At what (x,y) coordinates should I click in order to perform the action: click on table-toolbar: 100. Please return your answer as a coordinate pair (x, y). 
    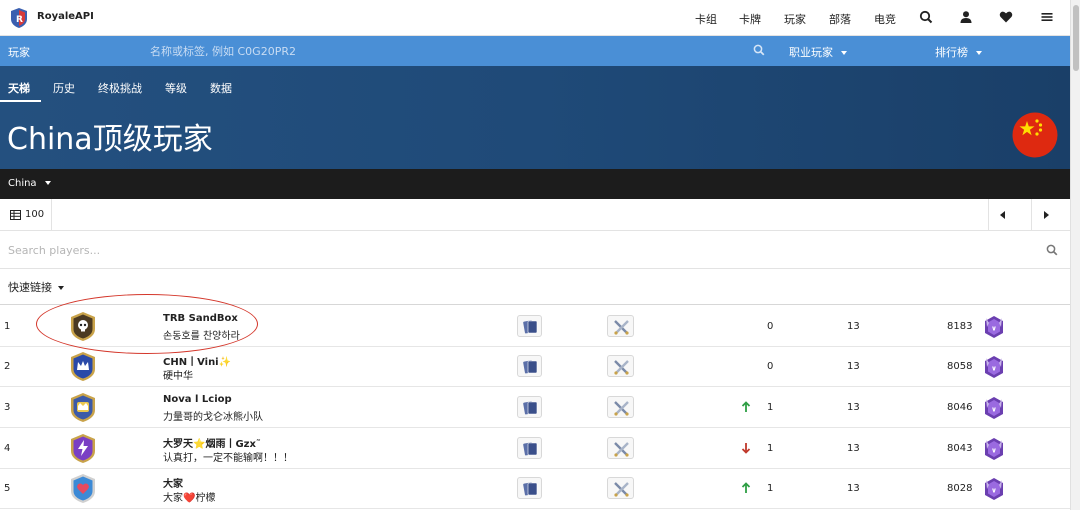
    Looking at the image, I should click on (535, 215).